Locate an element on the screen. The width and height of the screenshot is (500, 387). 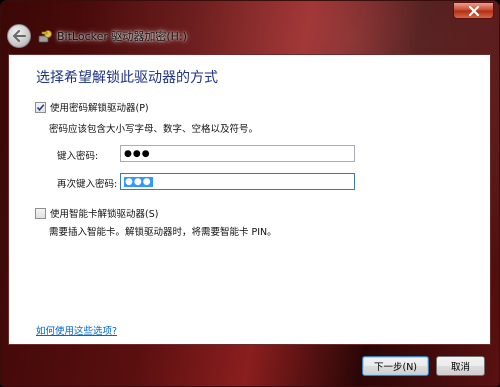
back-button is located at coordinates (19, 36).